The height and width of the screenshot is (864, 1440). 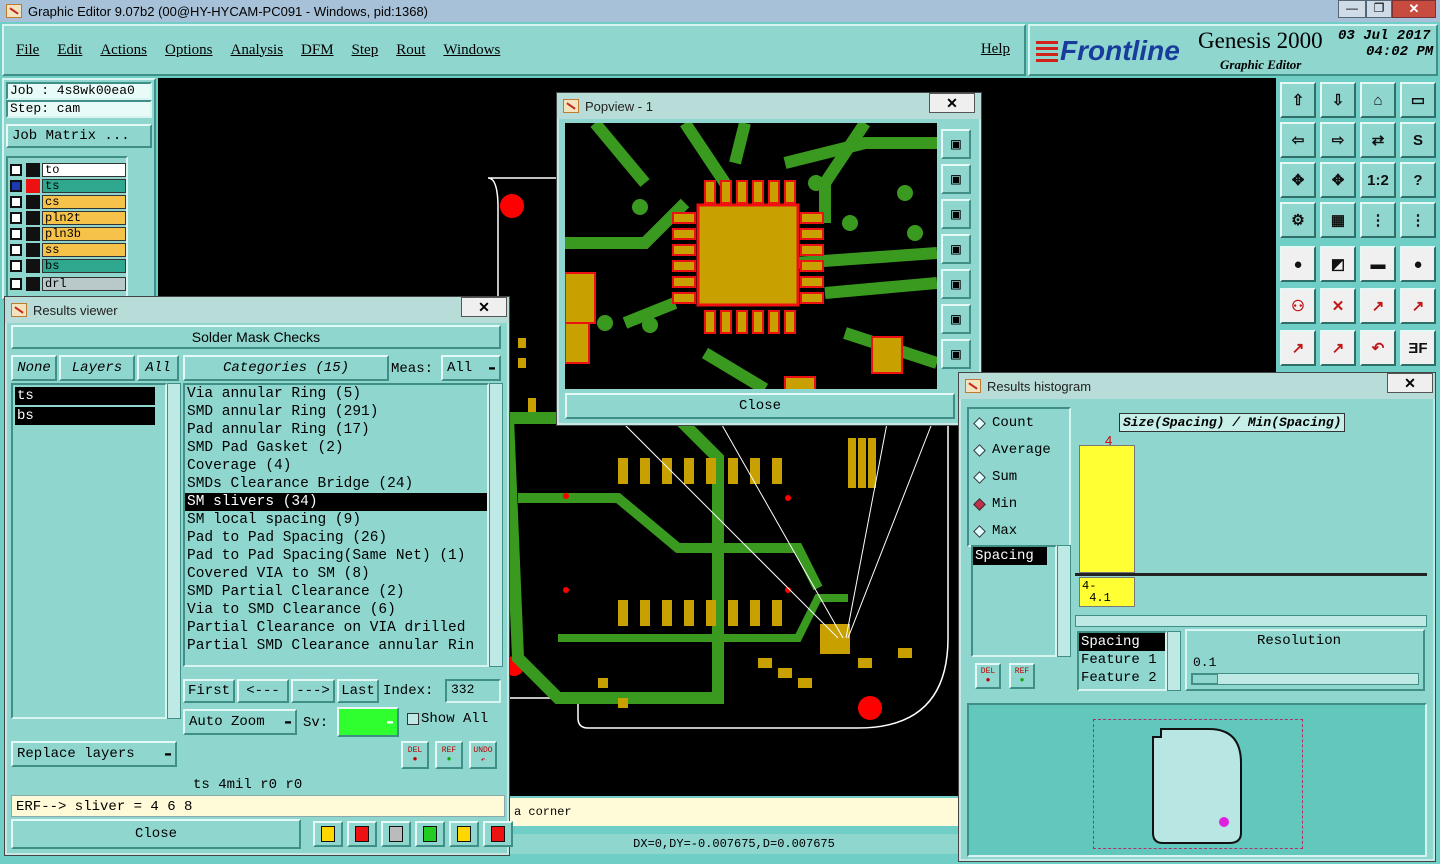 What do you see at coordinates (68, 169) in the screenshot?
I see `layer-row: to` at bounding box center [68, 169].